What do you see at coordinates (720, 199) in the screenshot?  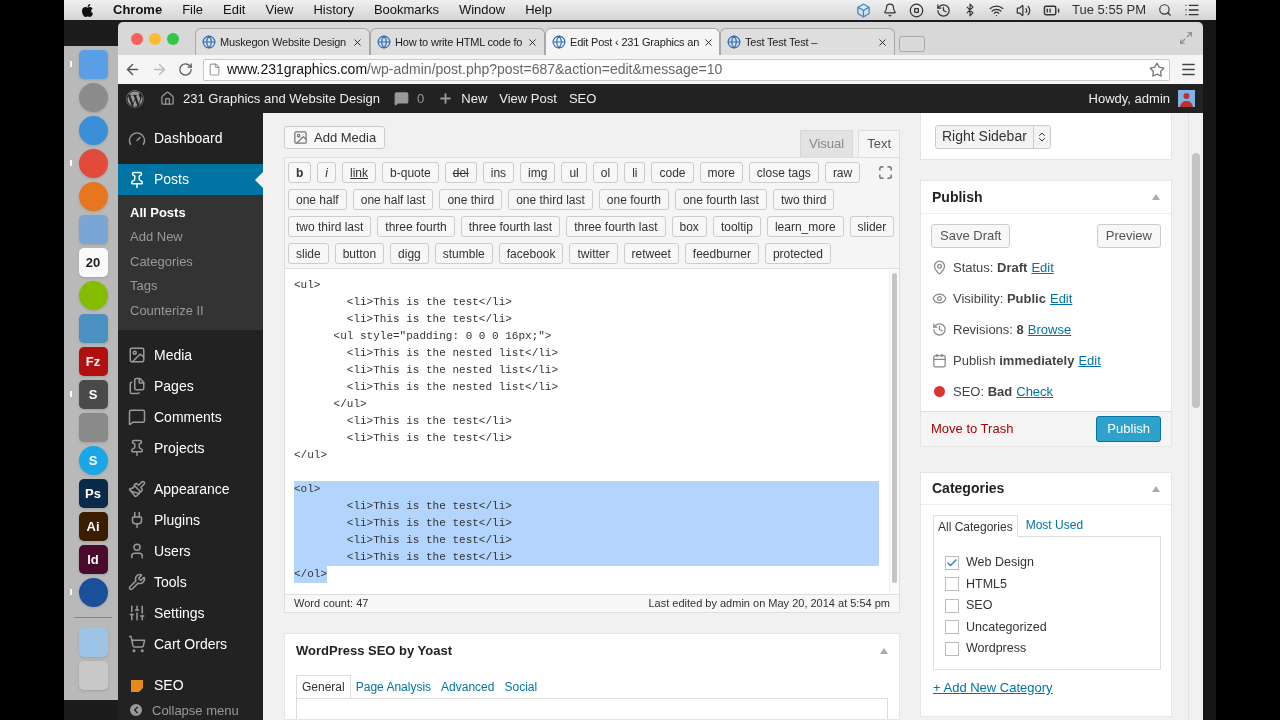 I see `quicktag-button: one fourth last` at bounding box center [720, 199].